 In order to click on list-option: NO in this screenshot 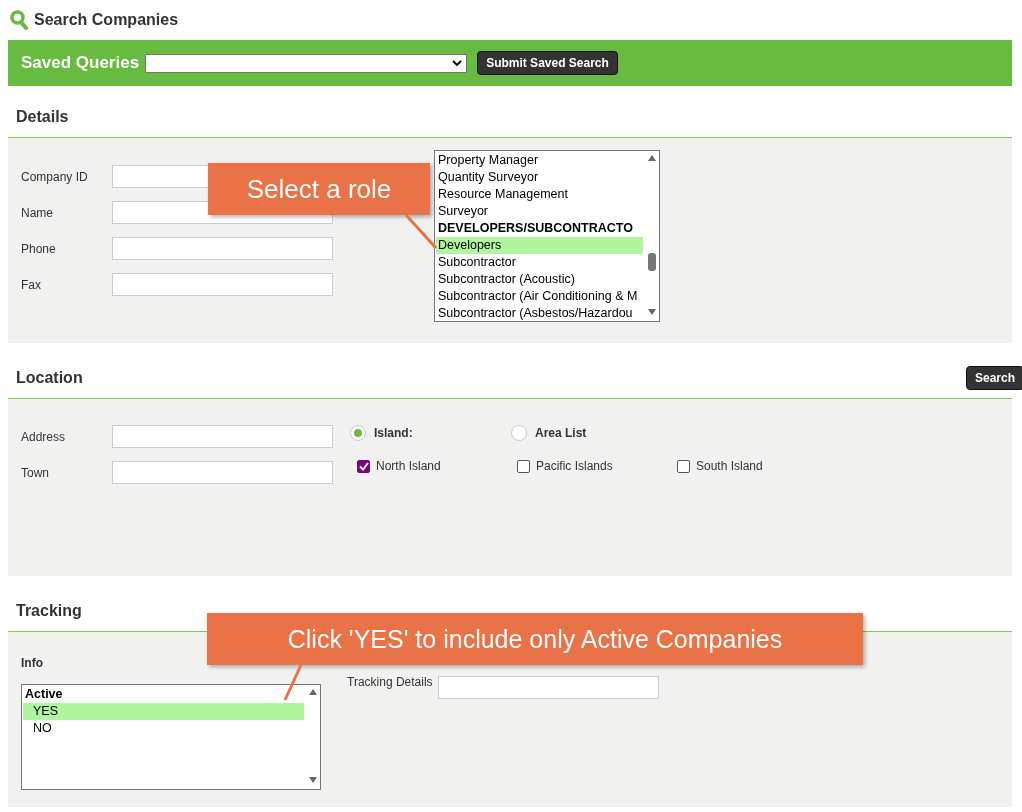, I will do `click(163, 728)`.